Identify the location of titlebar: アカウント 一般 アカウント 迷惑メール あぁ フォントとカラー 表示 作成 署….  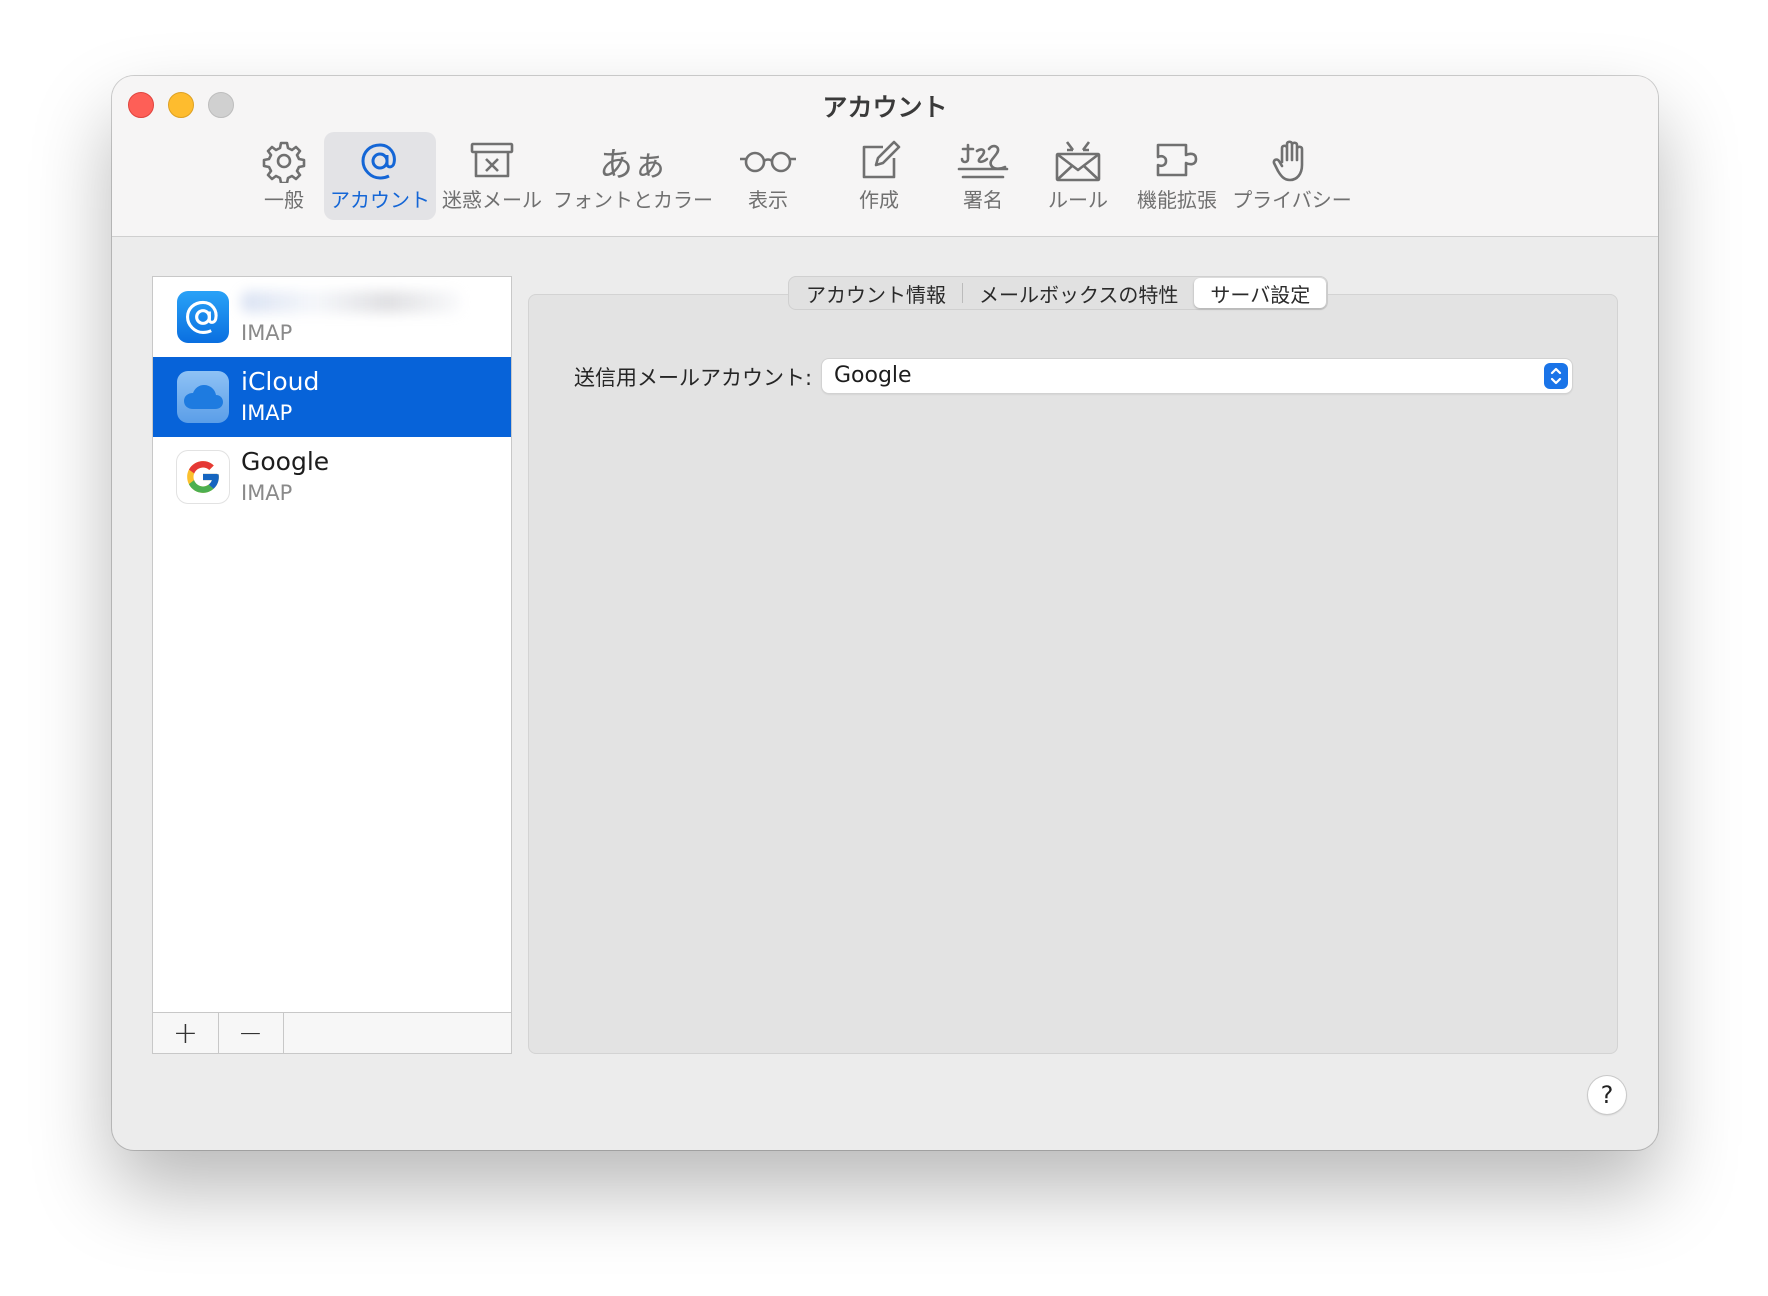
(885, 156).